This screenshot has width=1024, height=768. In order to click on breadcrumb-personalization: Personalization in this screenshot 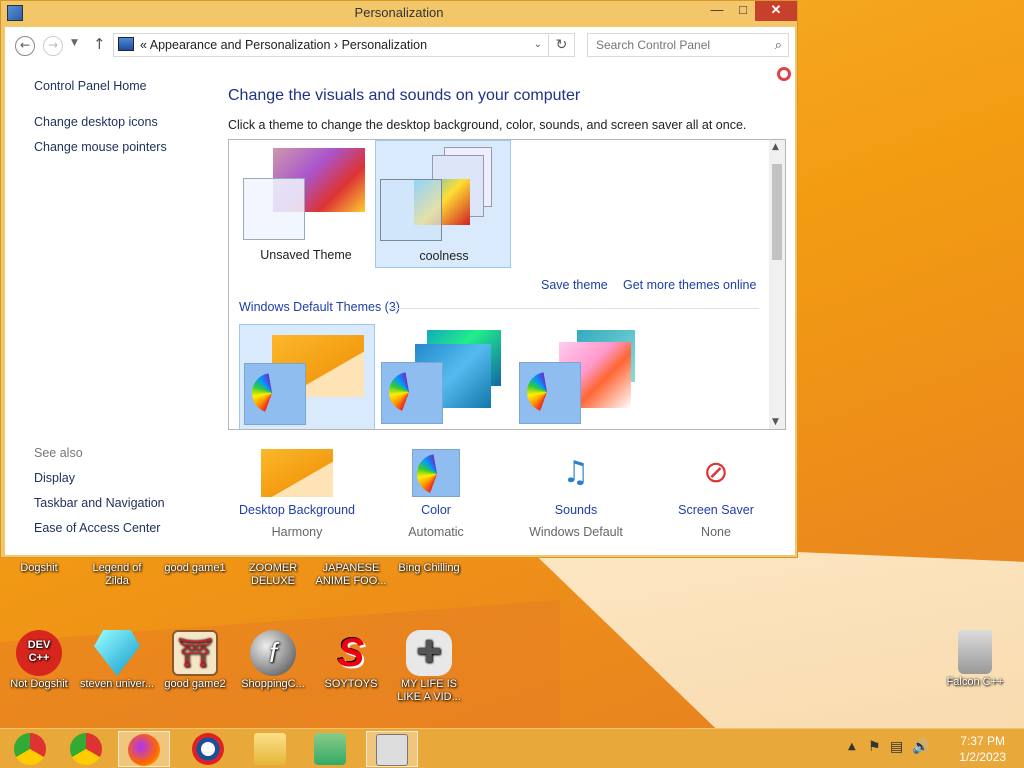, I will do `click(384, 45)`.